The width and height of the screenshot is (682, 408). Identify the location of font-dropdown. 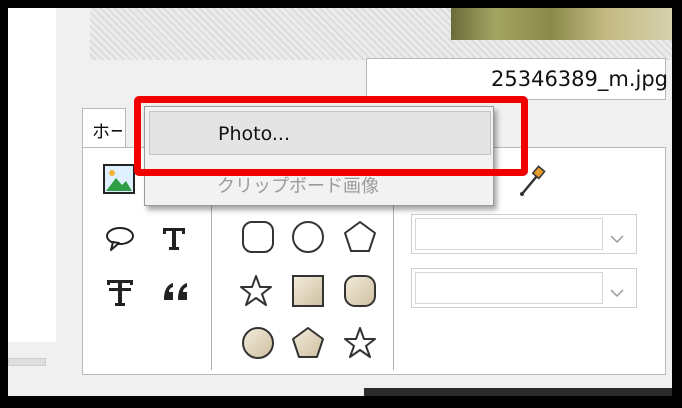
(524, 234).